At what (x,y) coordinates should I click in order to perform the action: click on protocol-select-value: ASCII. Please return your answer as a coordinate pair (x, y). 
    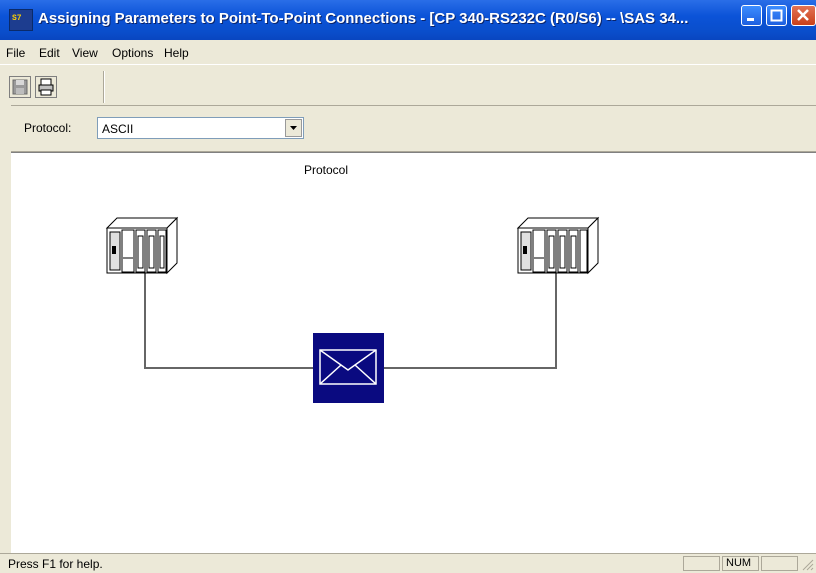
    Looking at the image, I should click on (118, 129).